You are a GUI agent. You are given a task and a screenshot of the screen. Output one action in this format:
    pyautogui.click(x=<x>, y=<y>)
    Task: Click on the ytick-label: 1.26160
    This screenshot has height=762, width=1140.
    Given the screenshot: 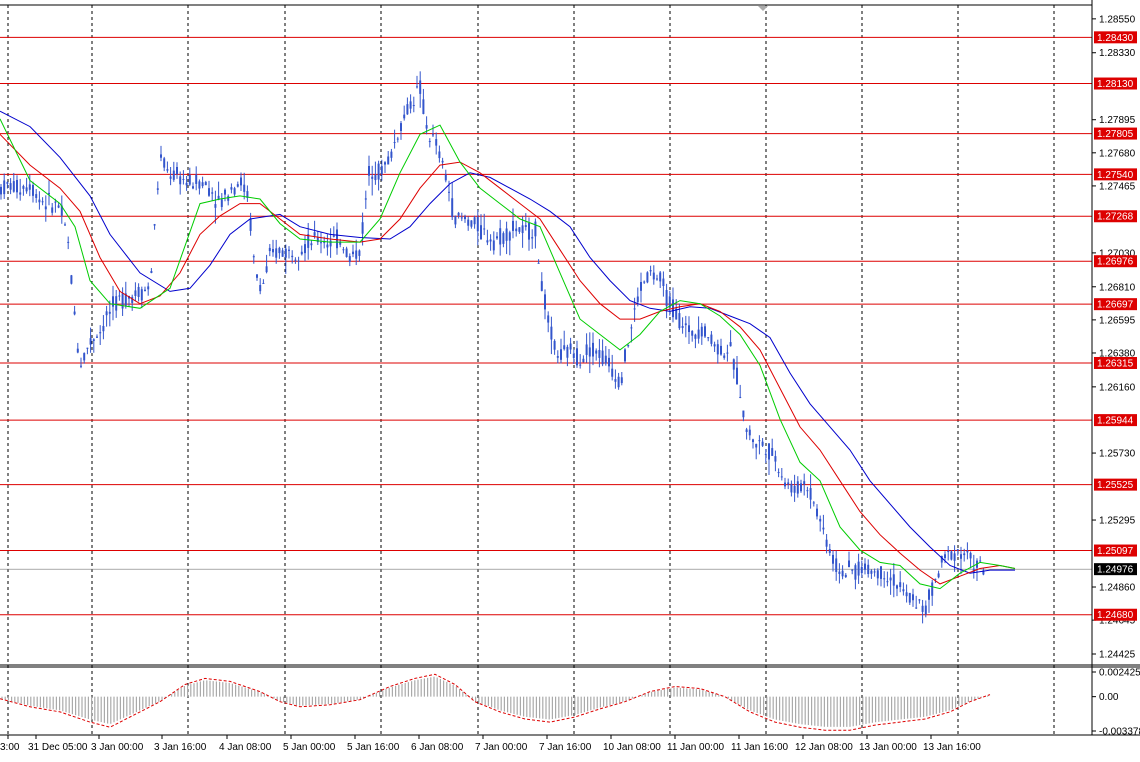 What is the action you would take?
    pyautogui.click(x=1117, y=387)
    